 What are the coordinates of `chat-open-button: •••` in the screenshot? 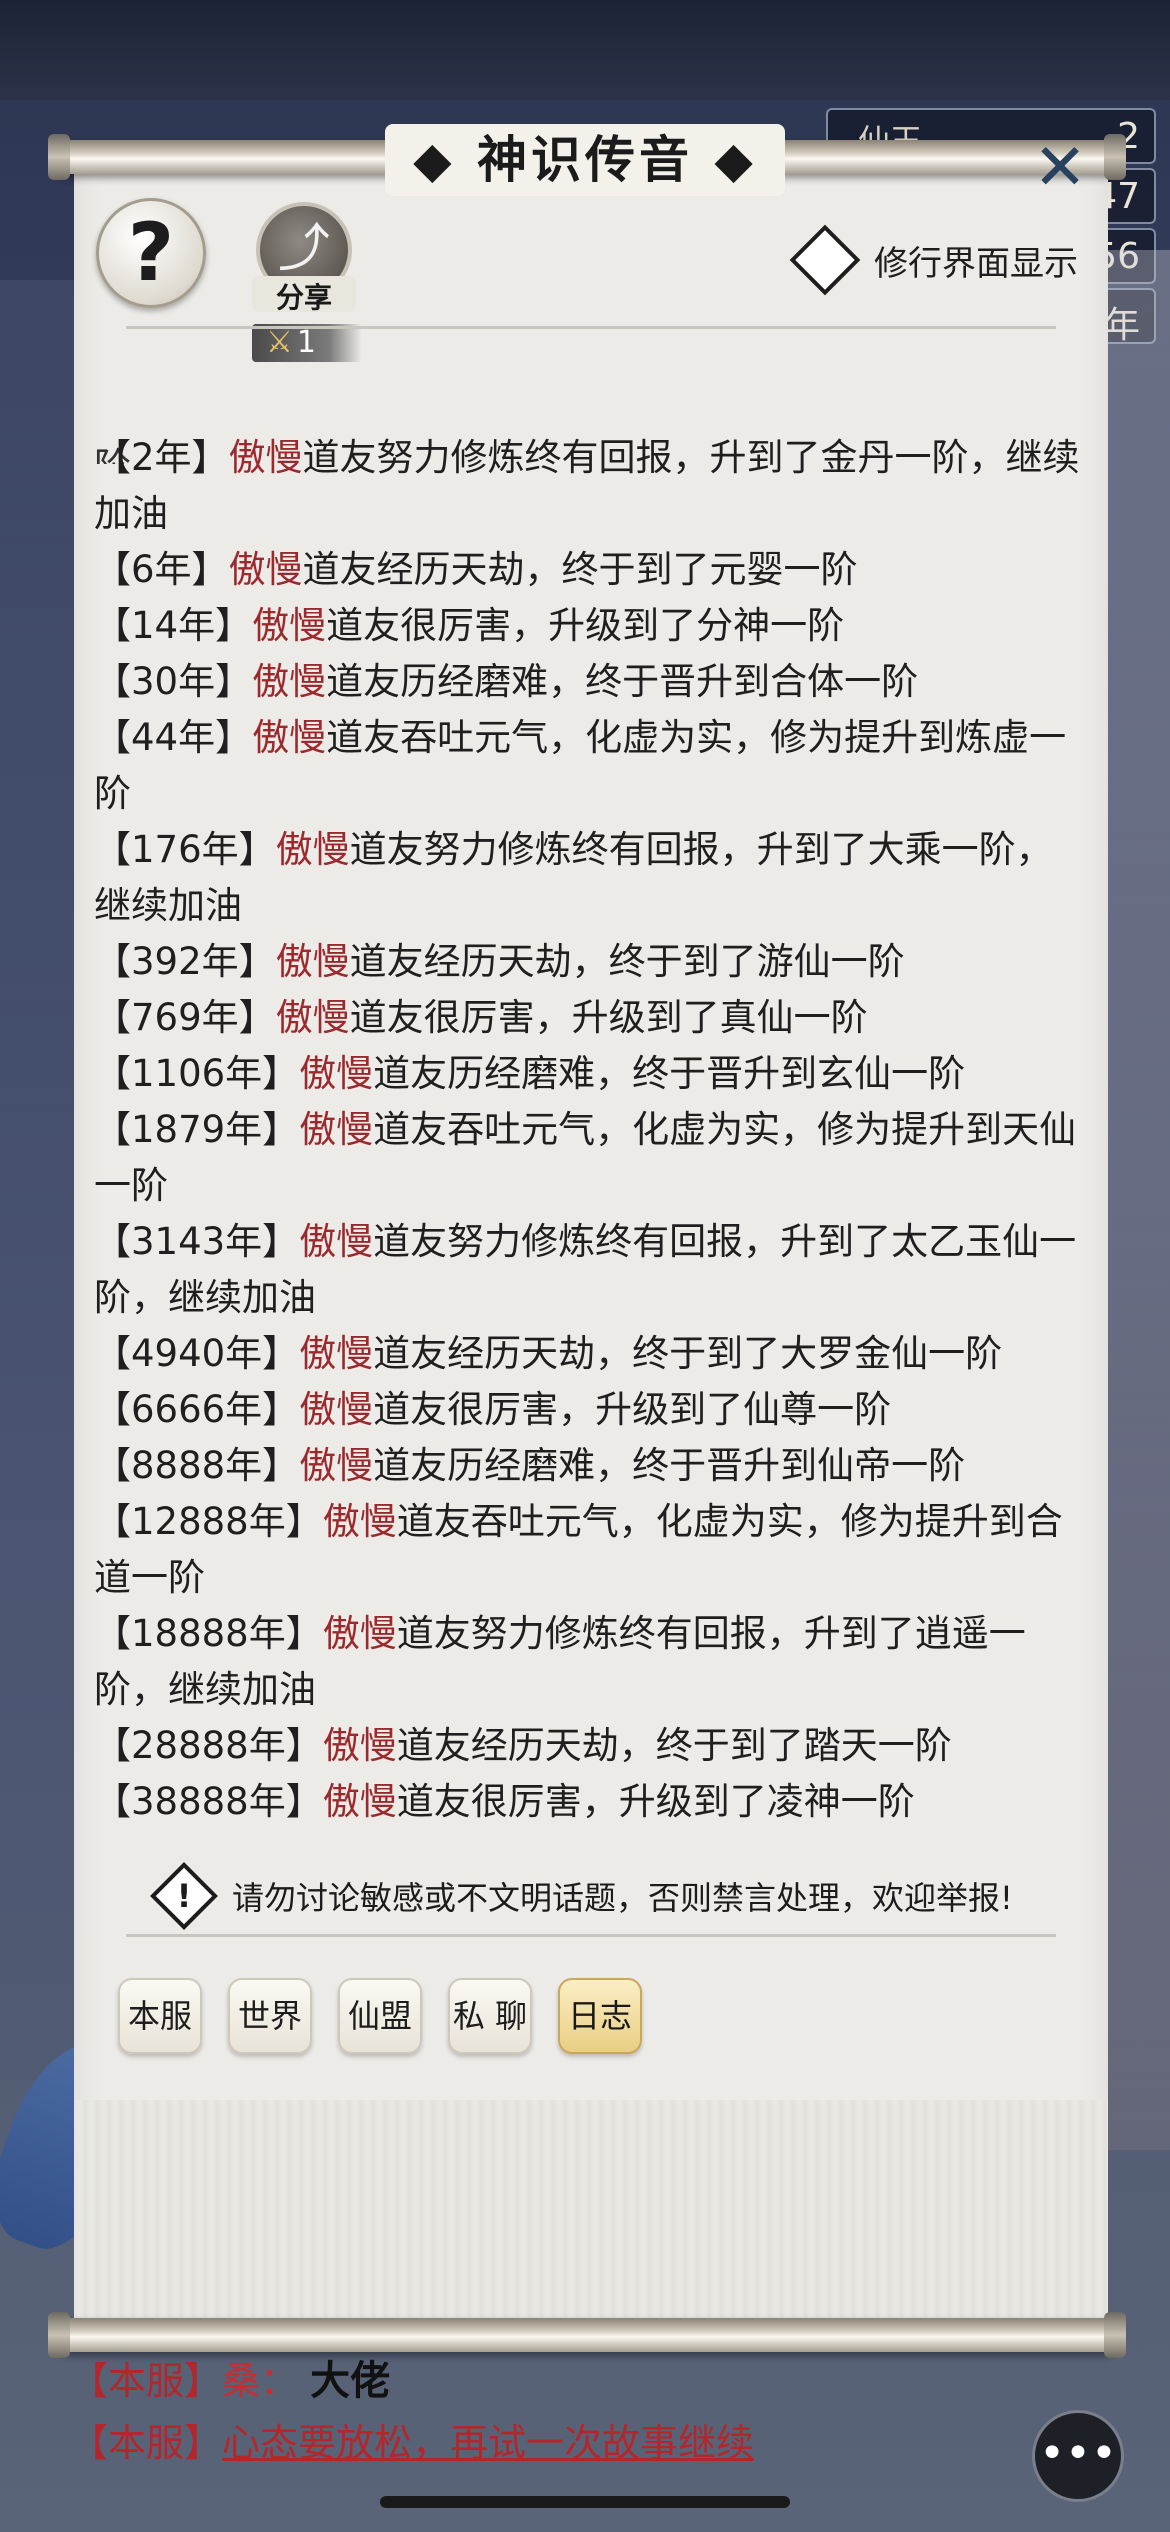 It's located at (1078, 2456).